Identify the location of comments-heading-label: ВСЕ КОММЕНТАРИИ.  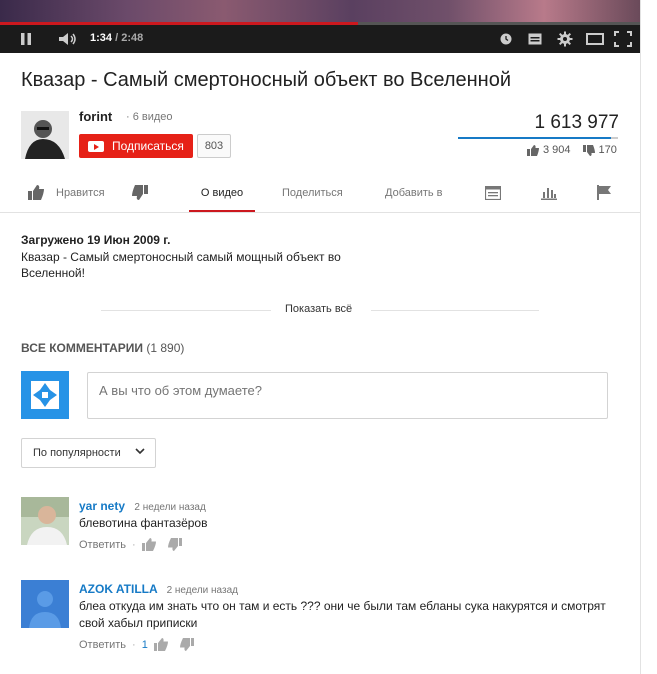
(82, 348).